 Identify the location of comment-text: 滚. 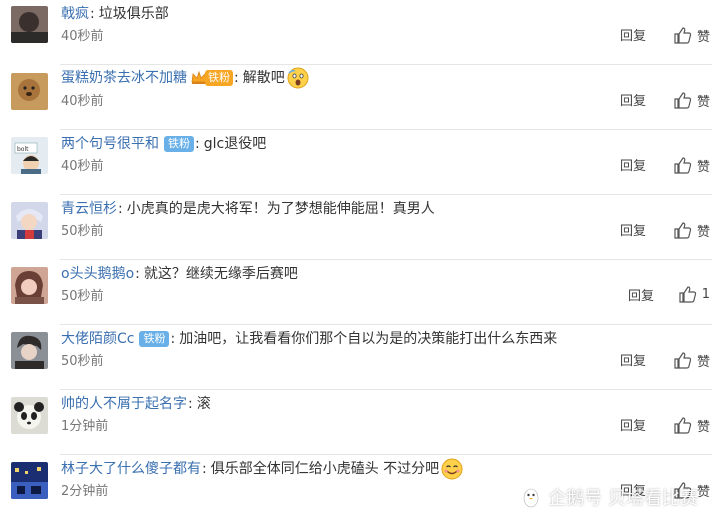
(203, 404).